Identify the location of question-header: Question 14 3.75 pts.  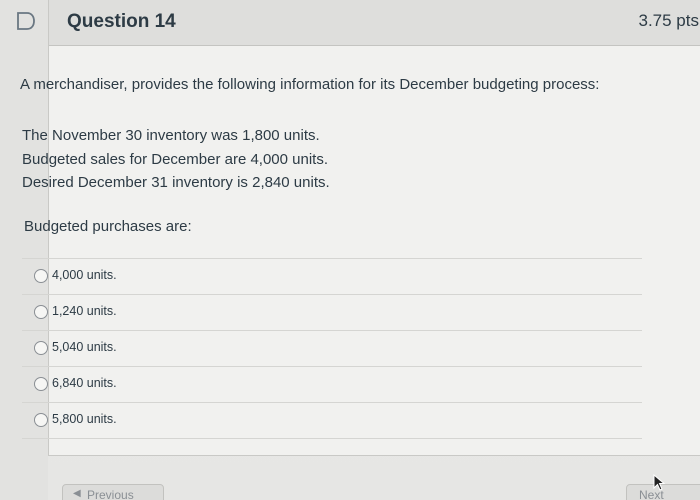
(374, 23).